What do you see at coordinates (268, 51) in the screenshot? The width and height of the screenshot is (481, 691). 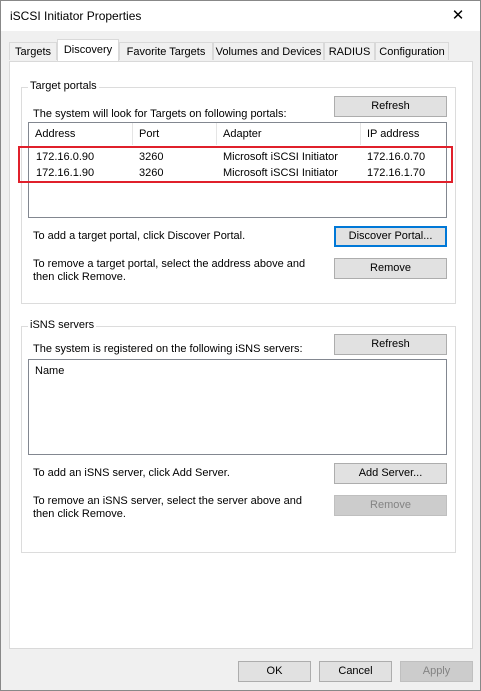 I see `tab-volumes-and-devices: Volumes and Devices` at bounding box center [268, 51].